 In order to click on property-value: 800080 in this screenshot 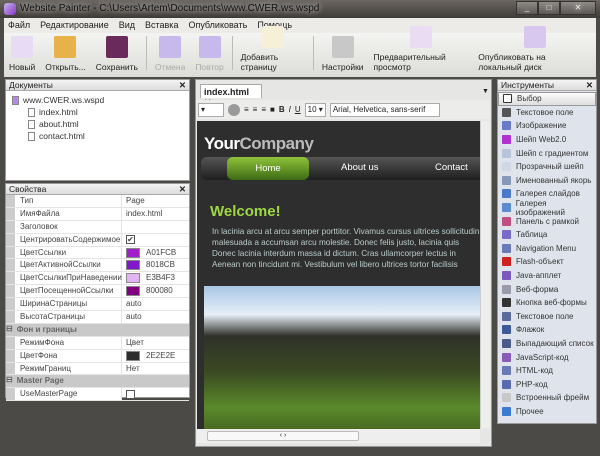, I will do `click(155, 291)`.